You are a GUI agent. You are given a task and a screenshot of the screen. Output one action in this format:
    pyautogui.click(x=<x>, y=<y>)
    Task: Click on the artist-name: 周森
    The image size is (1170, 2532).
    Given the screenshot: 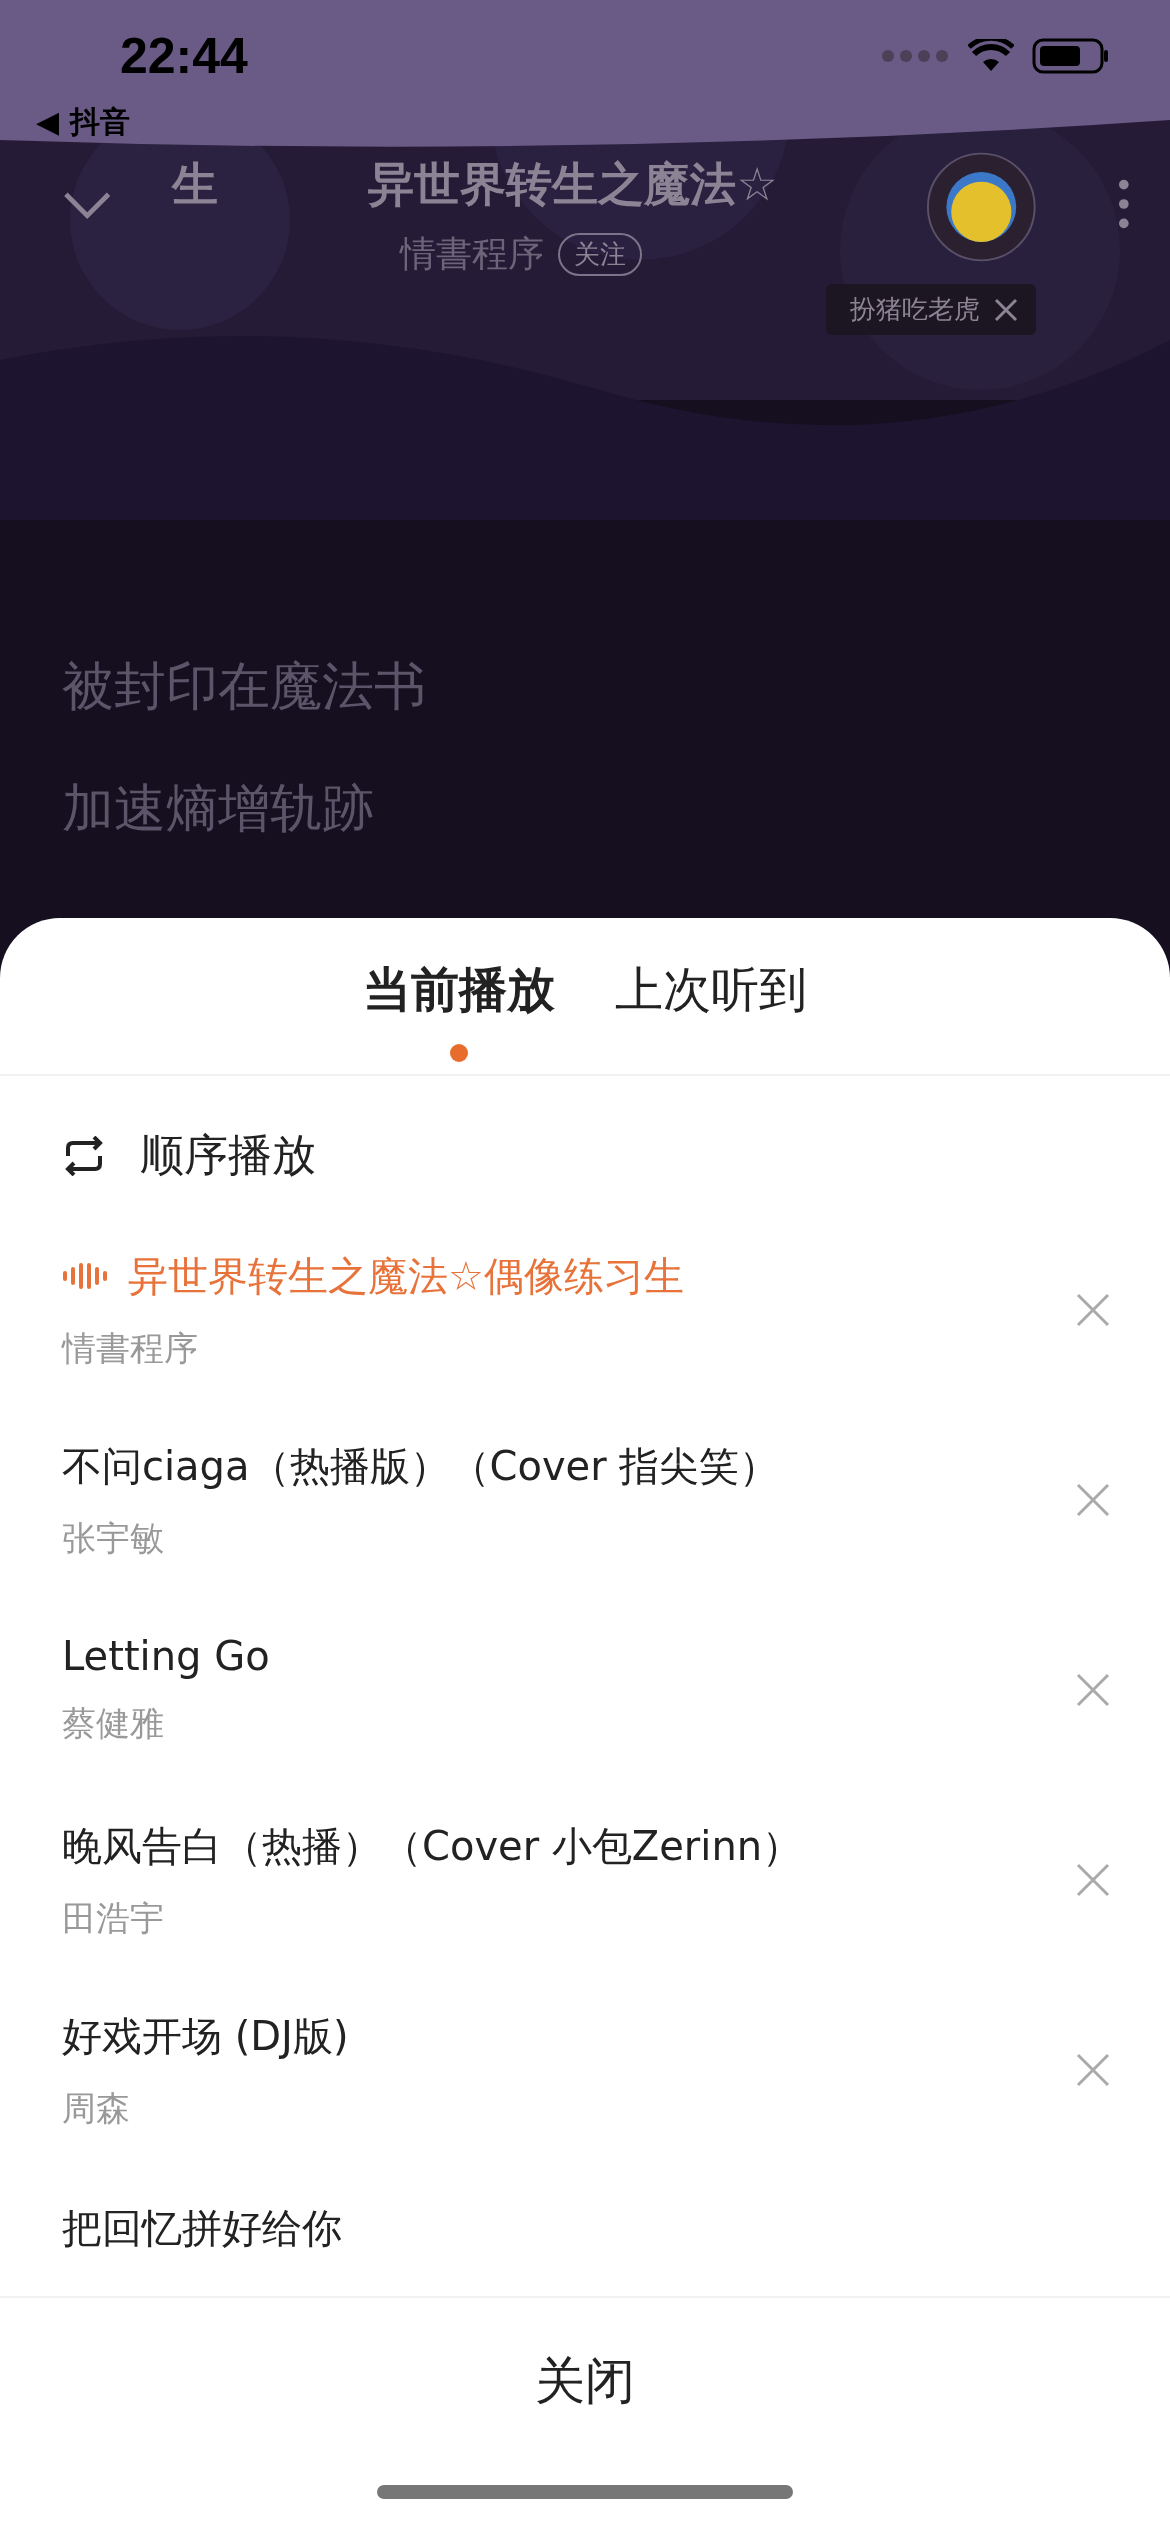 What is the action you would take?
    pyautogui.click(x=96, y=2108)
    